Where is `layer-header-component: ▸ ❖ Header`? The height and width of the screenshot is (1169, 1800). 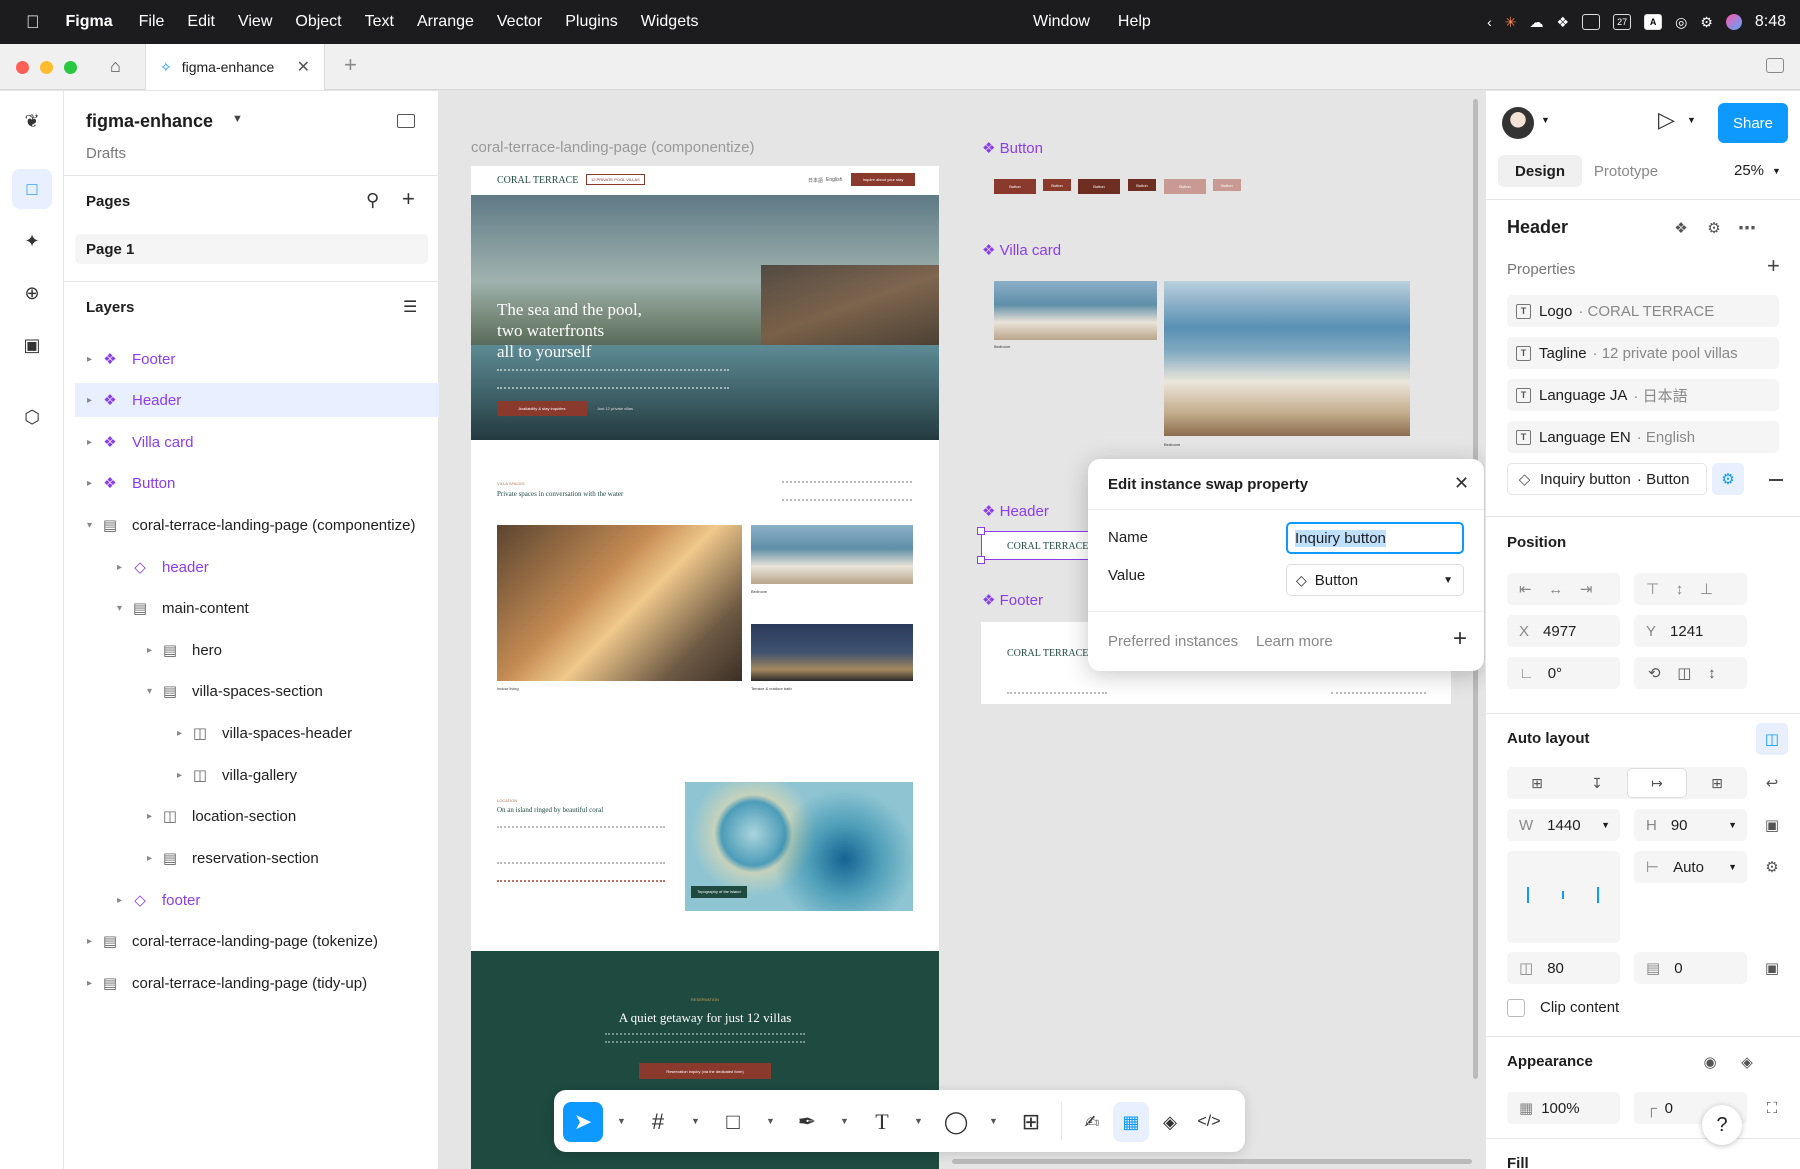
layer-header-component: ▸ ❖ Header is located at coordinates (257, 400).